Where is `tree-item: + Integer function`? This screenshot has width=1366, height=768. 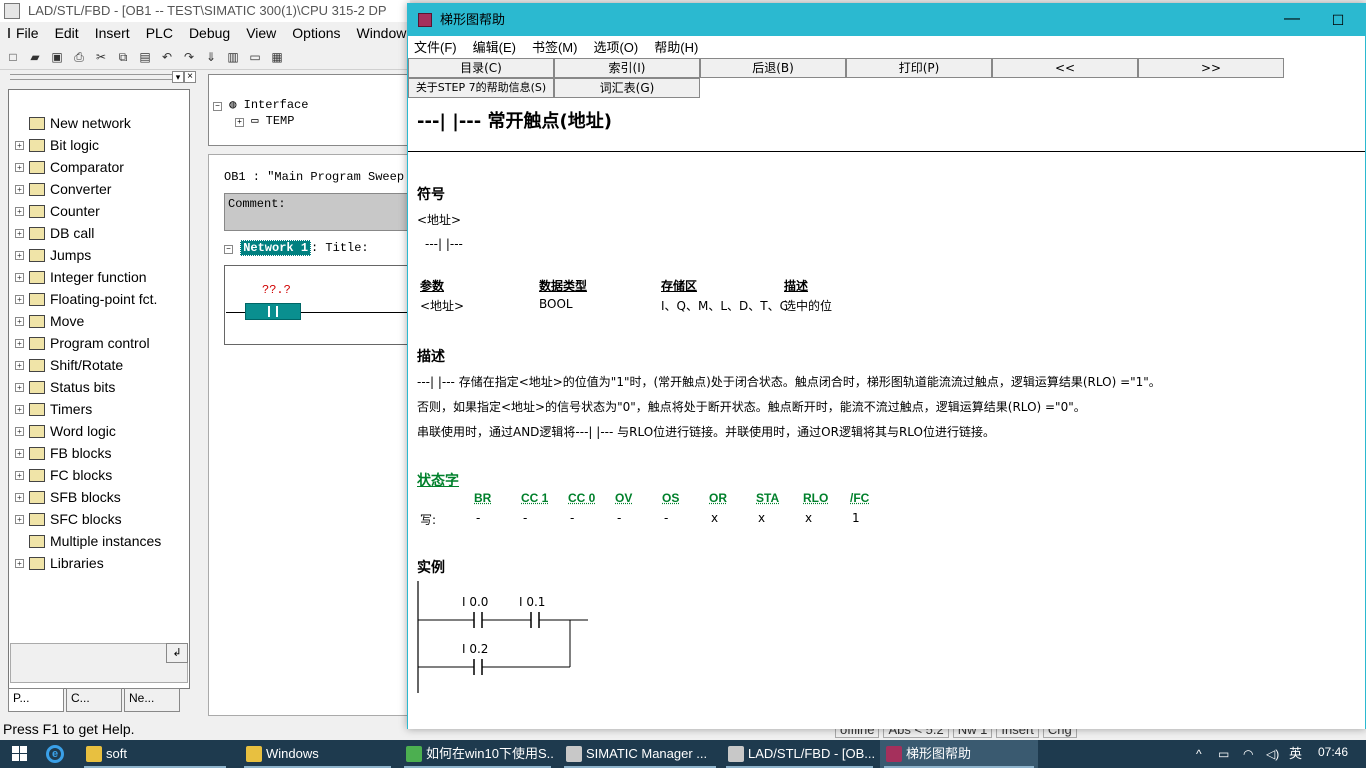 tree-item: + Integer function is located at coordinates (78, 277).